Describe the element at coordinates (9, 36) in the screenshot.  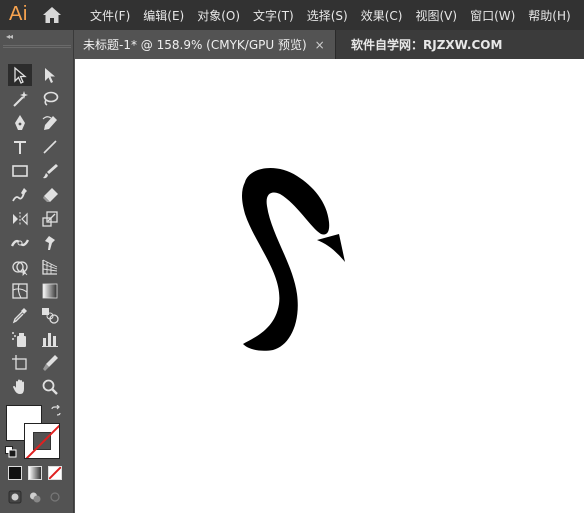
I see `collapse-panel-icon: ◂◂` at that location.